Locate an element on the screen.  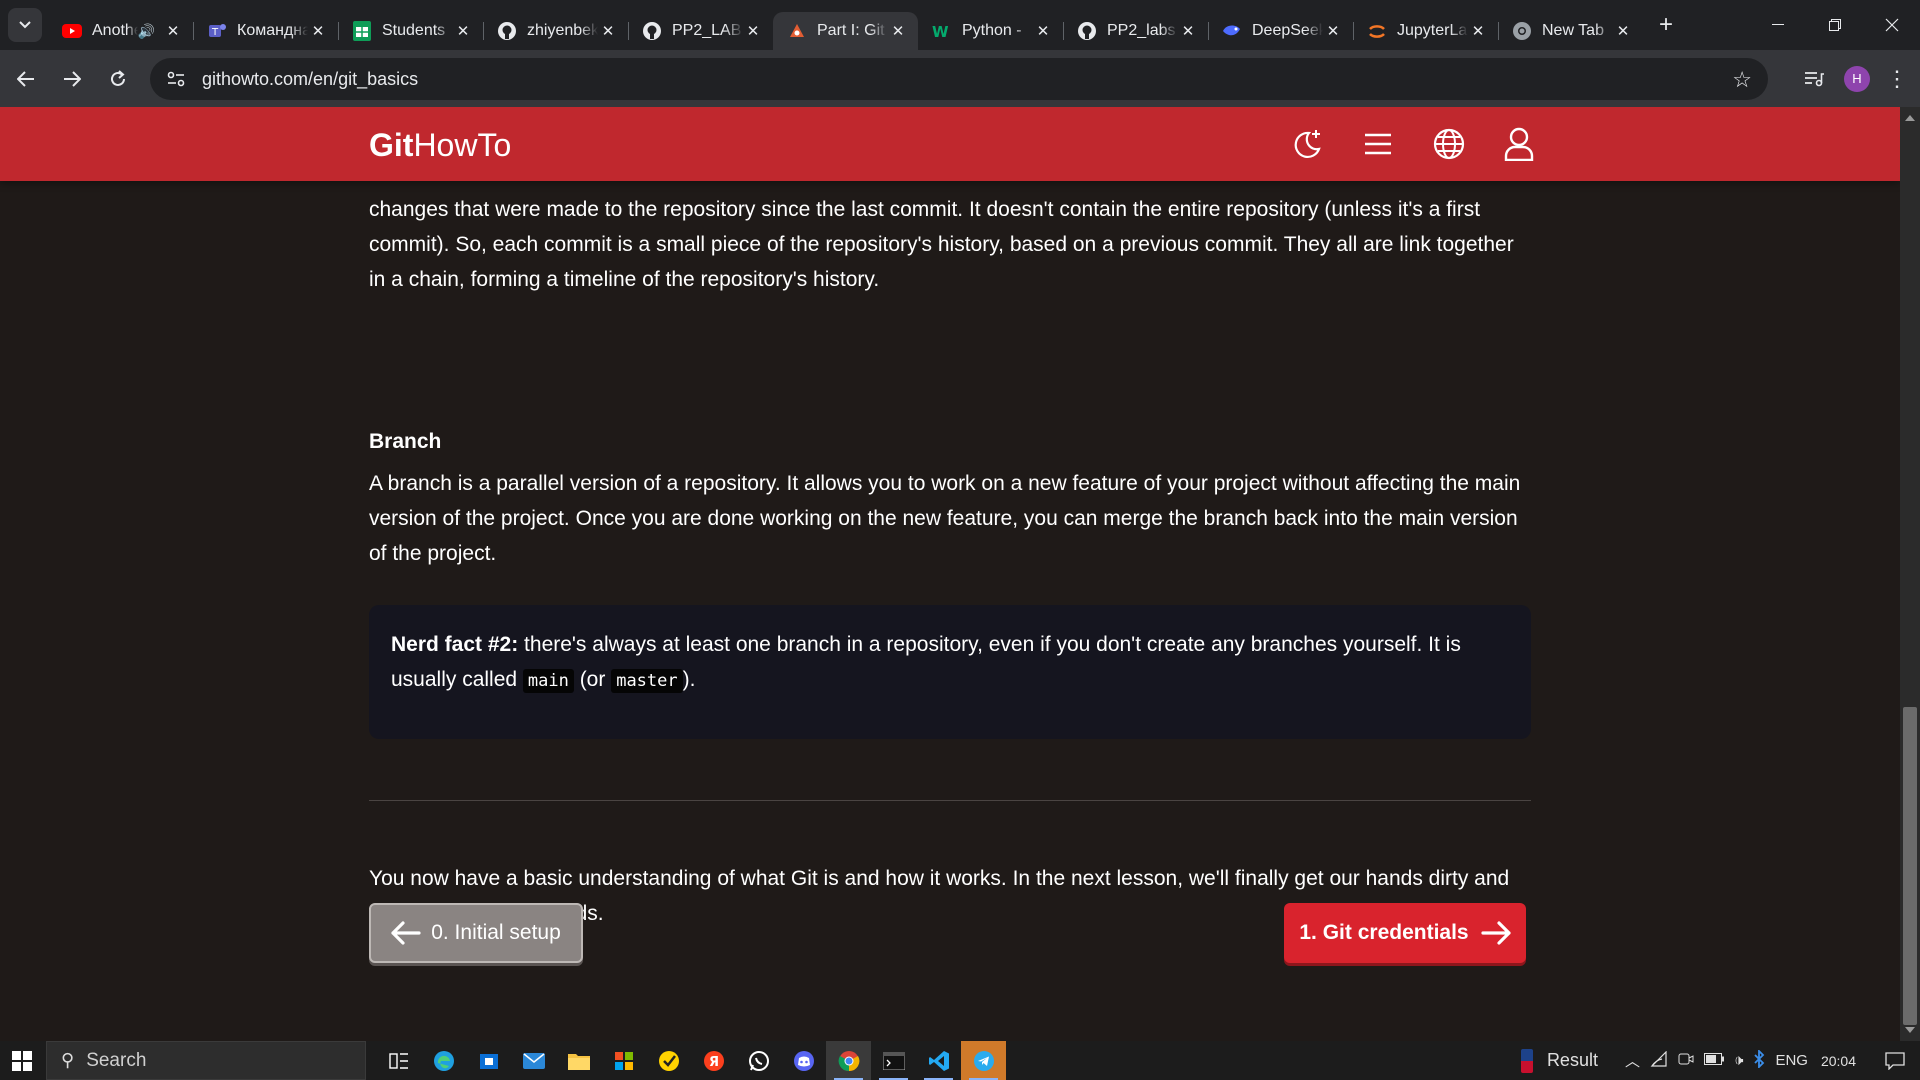
news-widget: Result is located at coordinates (1559, 1060).